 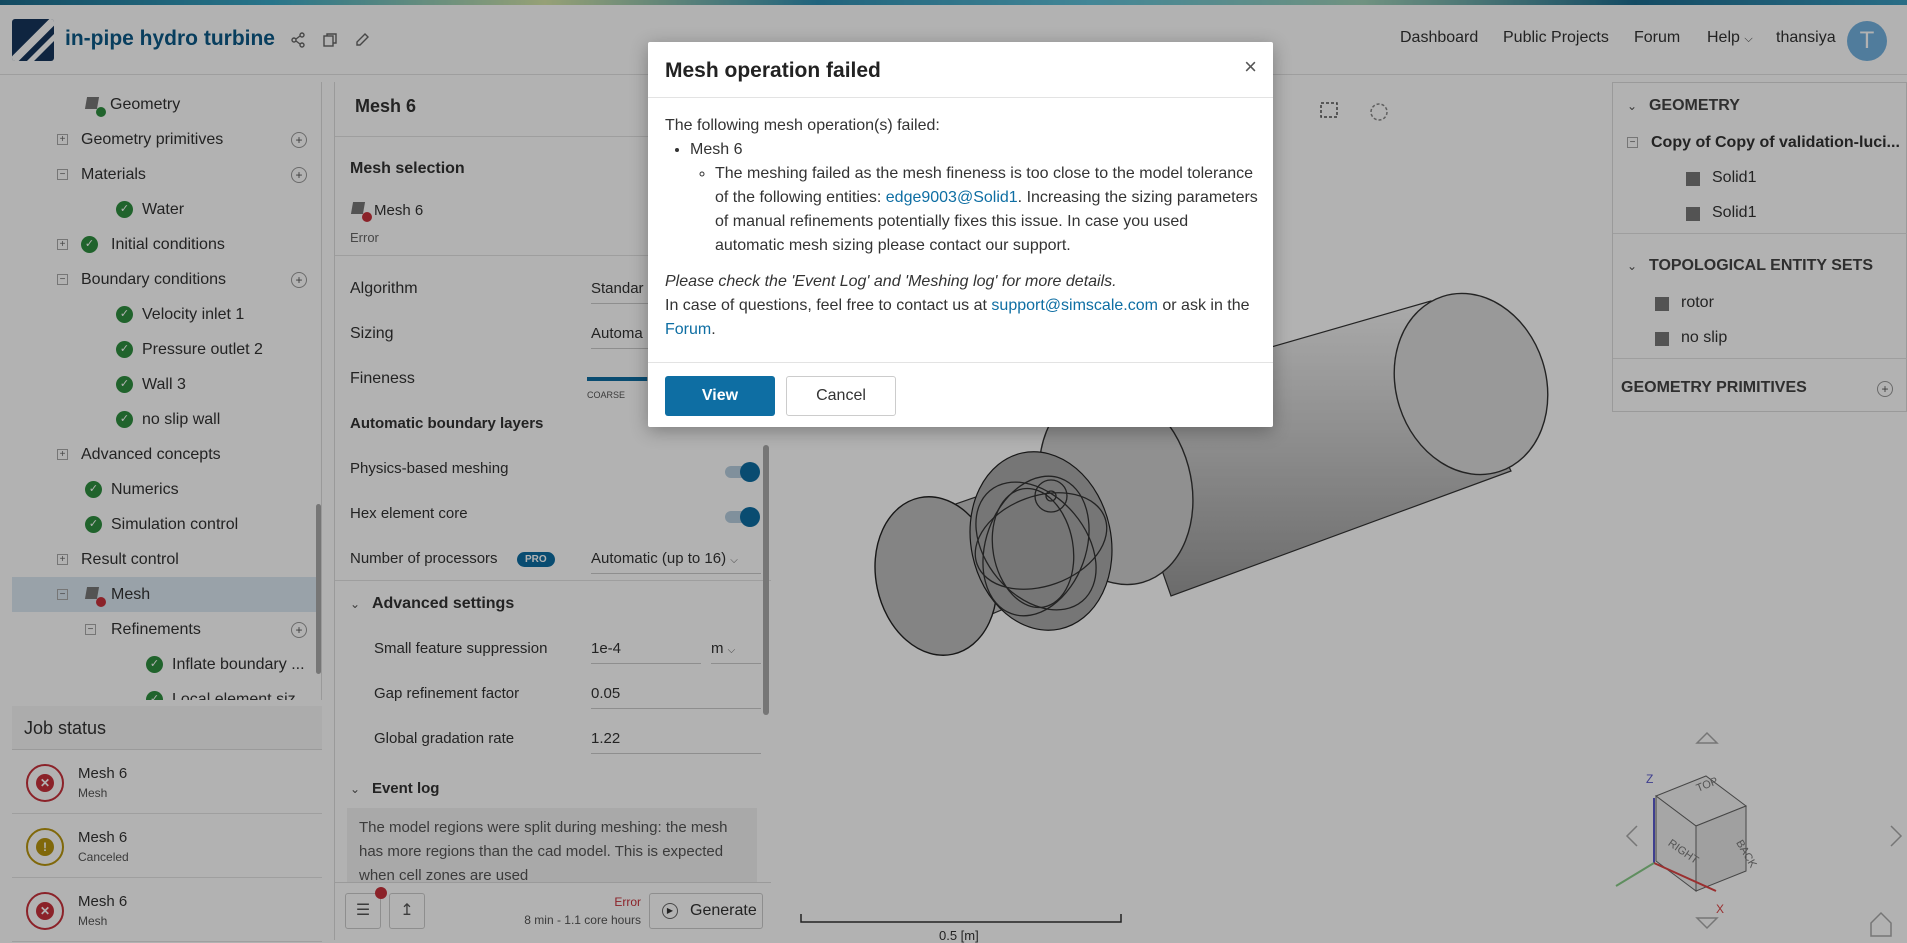 What do you see at coordinates (1250, 67) in the screenshot?
I see `close-icon: ×` at bounding box center [1250, 67].